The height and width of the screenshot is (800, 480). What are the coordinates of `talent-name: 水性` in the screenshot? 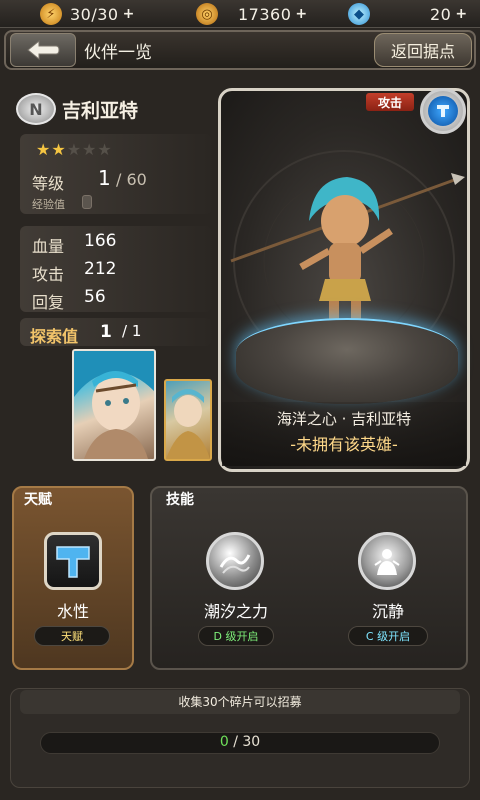 It's located at (72, 611).